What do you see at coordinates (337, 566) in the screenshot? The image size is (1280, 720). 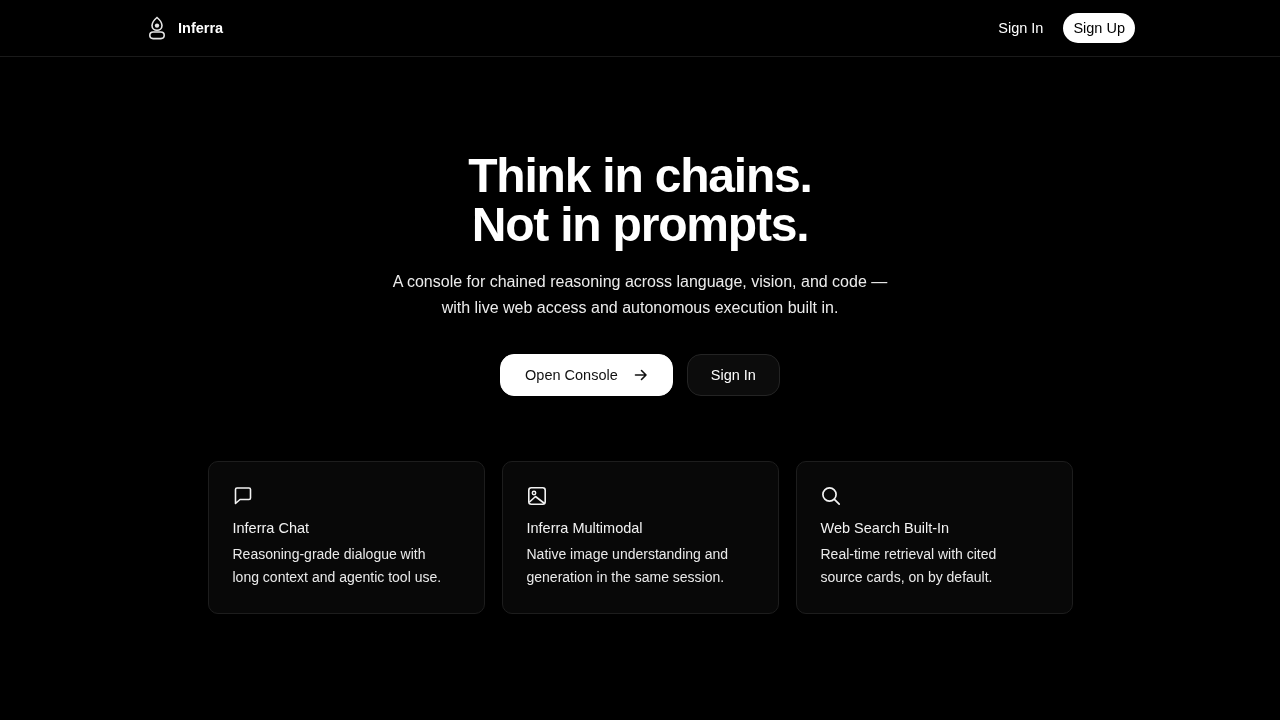 I see `card-description: Reasoning-grade dialogue with long context and agentic tool use.` at bounding box center [337, 566].